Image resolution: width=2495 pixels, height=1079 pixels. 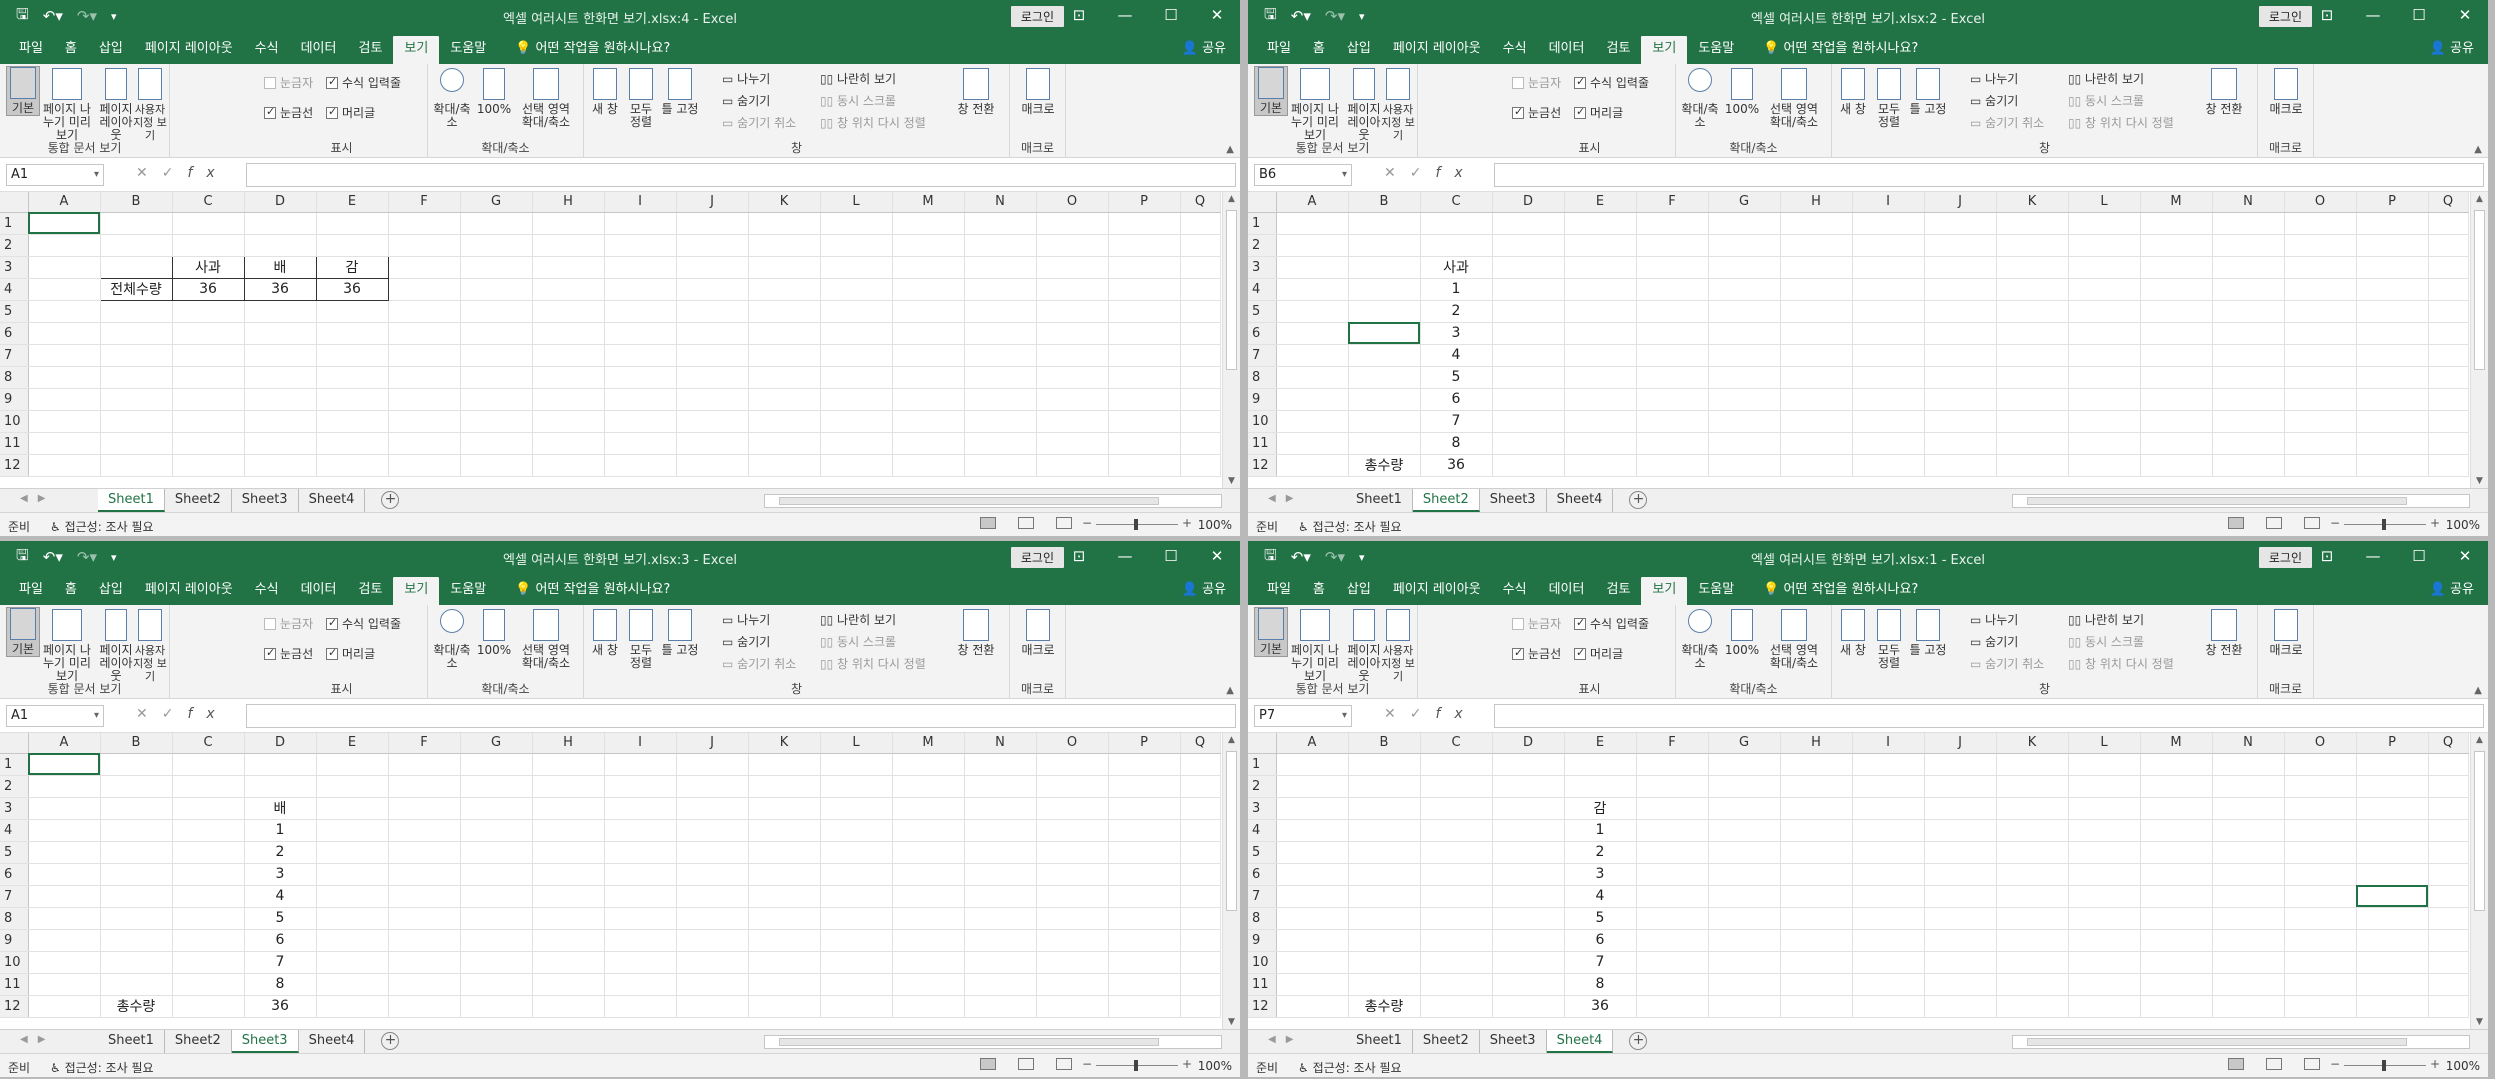 What do you see at coordinates (2032, 267) in the screenshot?
I see `cell-k3` at bounding box center [2032, 267].